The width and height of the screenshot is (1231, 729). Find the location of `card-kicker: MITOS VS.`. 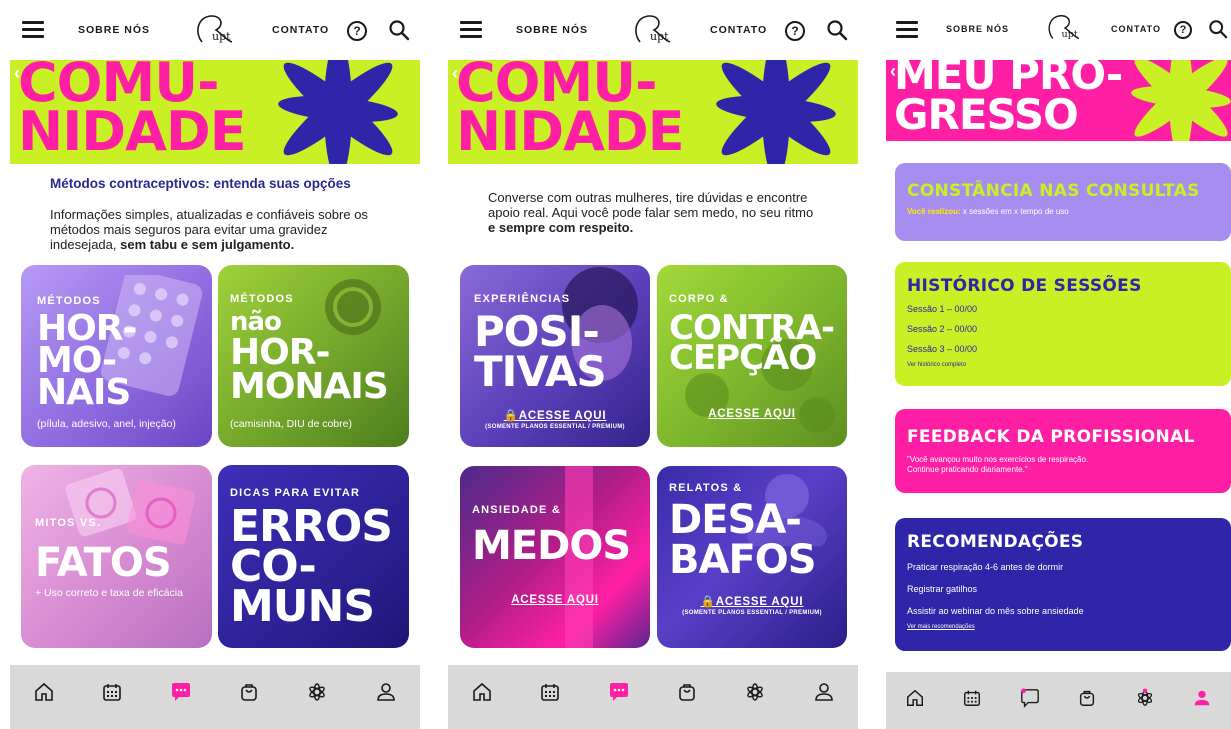

card-kicker: MITOS VS. is located at coordinates (68, 523).